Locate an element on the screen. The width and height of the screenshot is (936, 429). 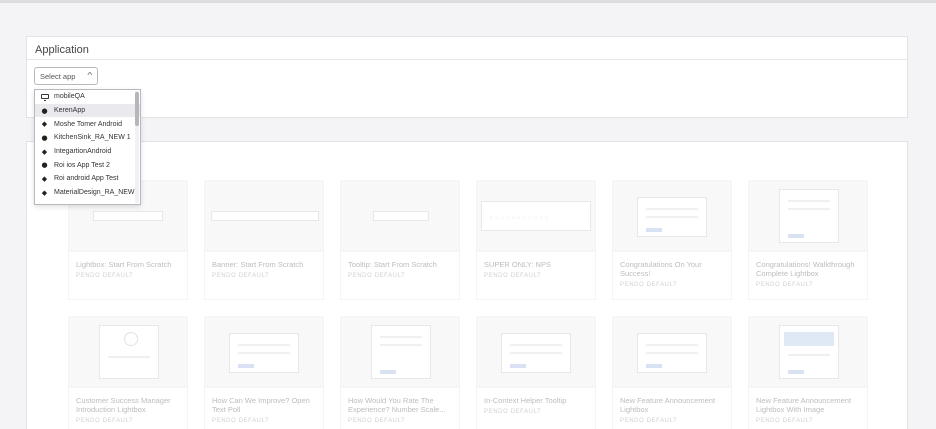
application-section-title: Application is located at coordinates (467, 48).